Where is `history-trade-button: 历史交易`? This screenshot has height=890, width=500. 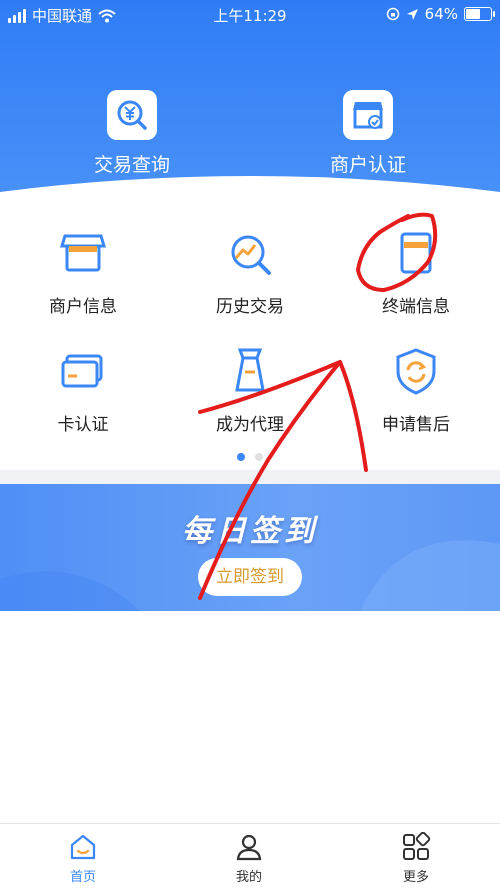 history-trade-button: 历史交易 is located at coordinates (250, 272).